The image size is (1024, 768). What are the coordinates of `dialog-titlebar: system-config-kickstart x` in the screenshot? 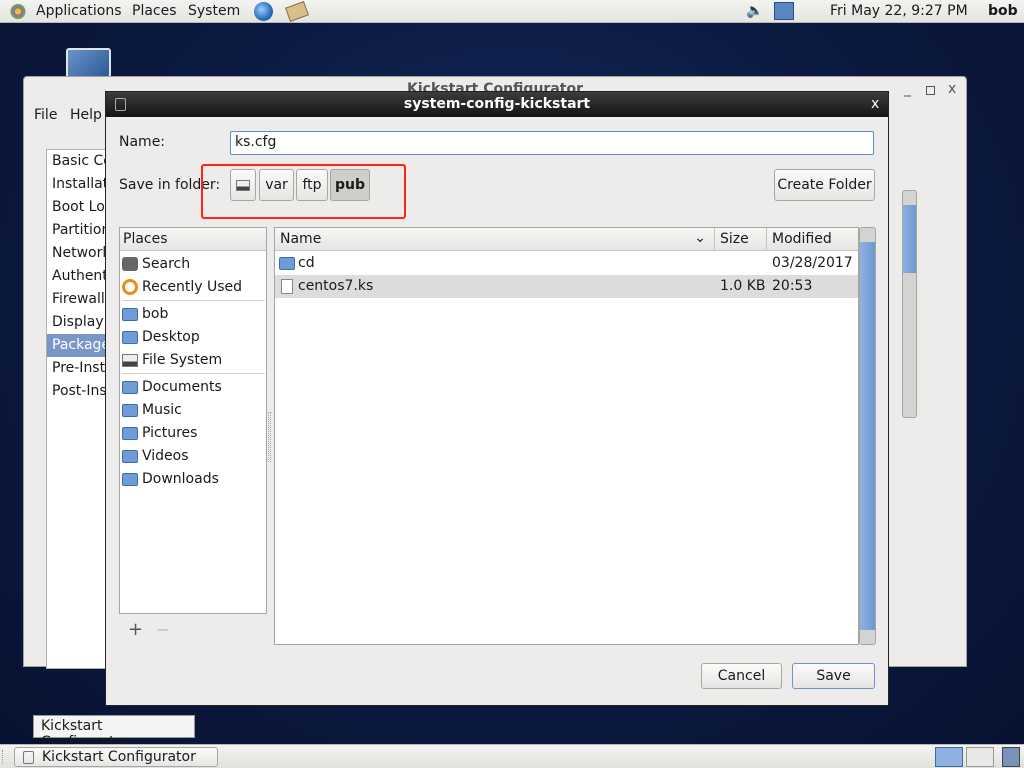 It's located at (497, 104).